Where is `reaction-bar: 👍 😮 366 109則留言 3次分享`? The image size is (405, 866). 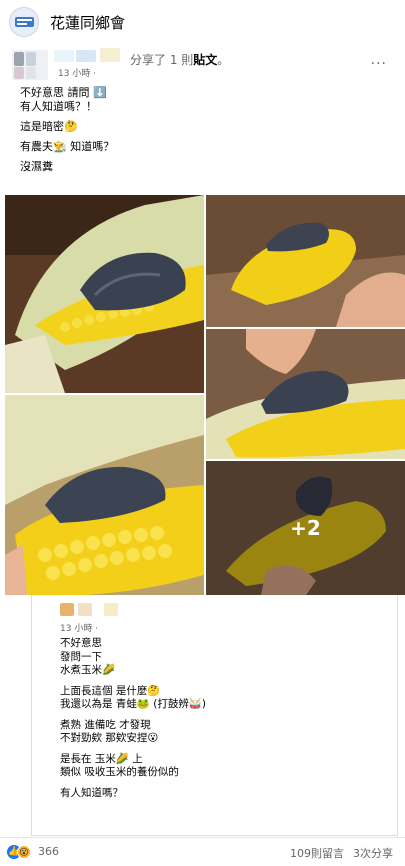
reaction-bar: 👍 😮 366 109則留言 3次分享 is located at coordinates (202, 851).